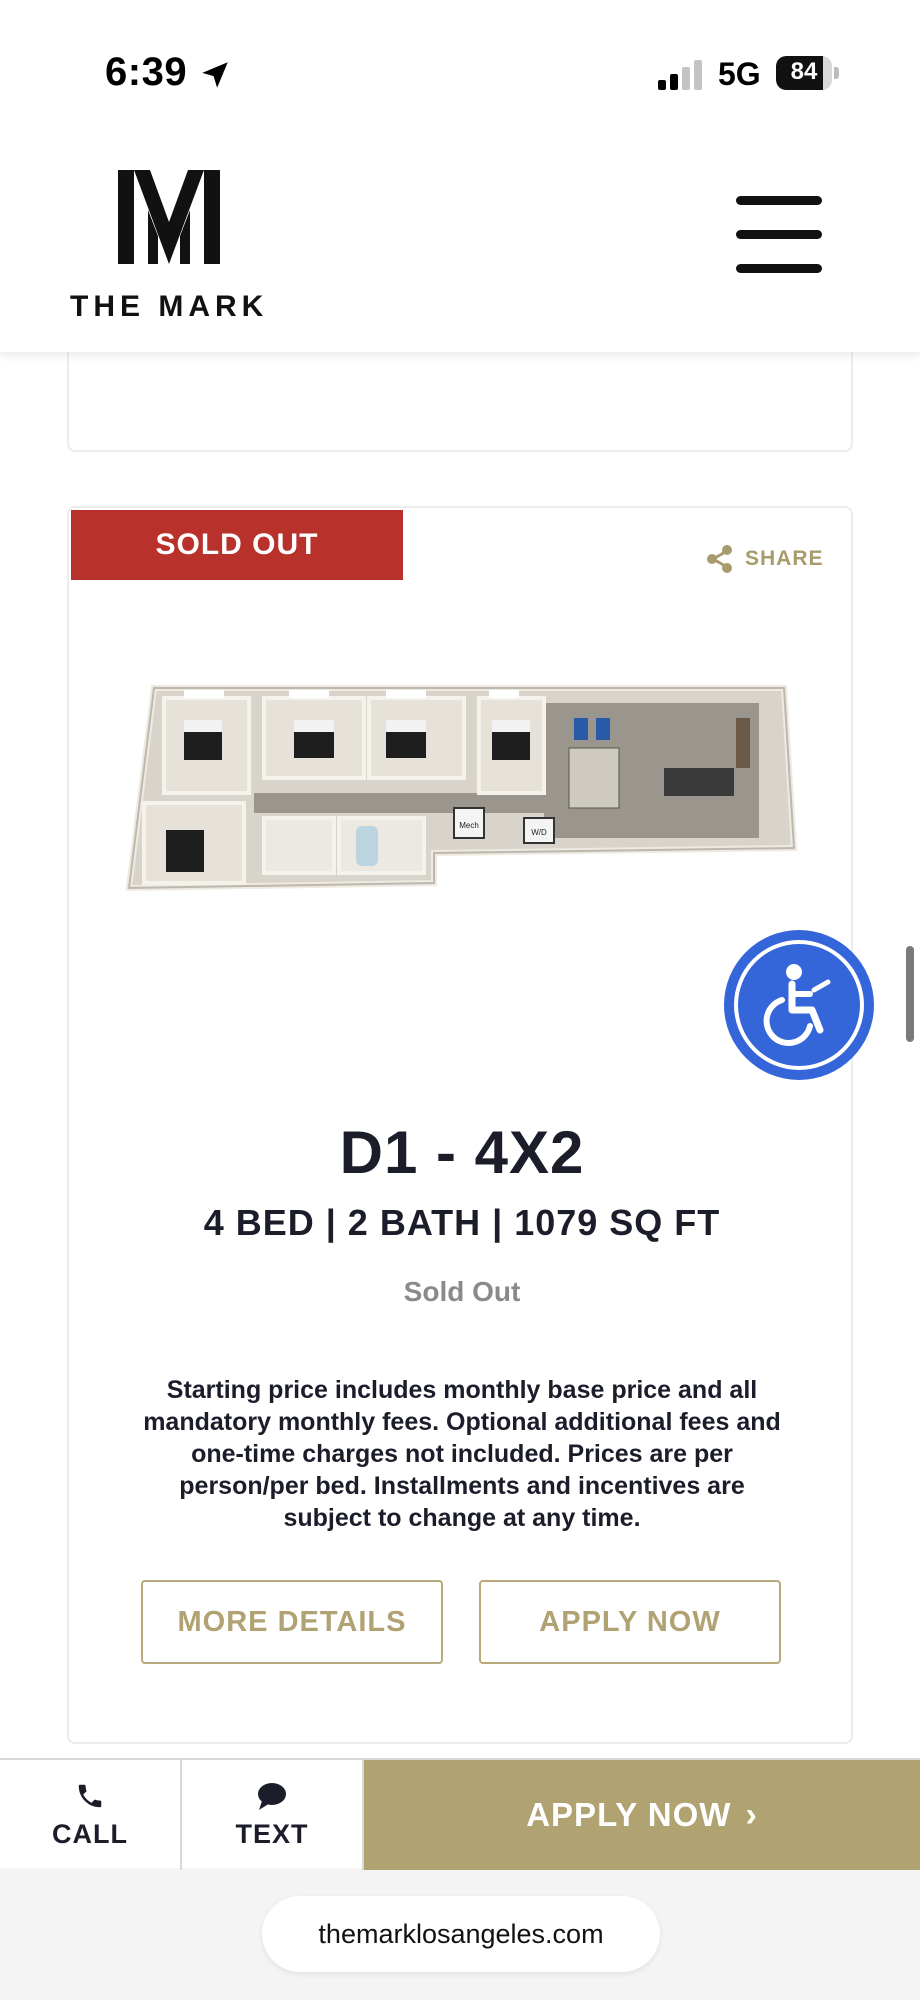 Image resolution: width=920 pixels, height=2000 pixels. What do you see at coordinates (780, 234) in the screenshot?
I see `hamburger-menu-icon` at bounding box center [780, 234].